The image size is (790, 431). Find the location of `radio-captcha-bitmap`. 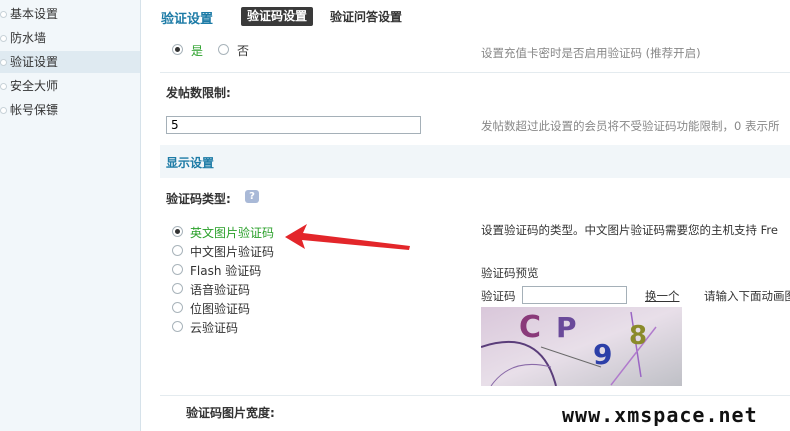

radio-captcha-bitmap is located at coordinates (177, 307).